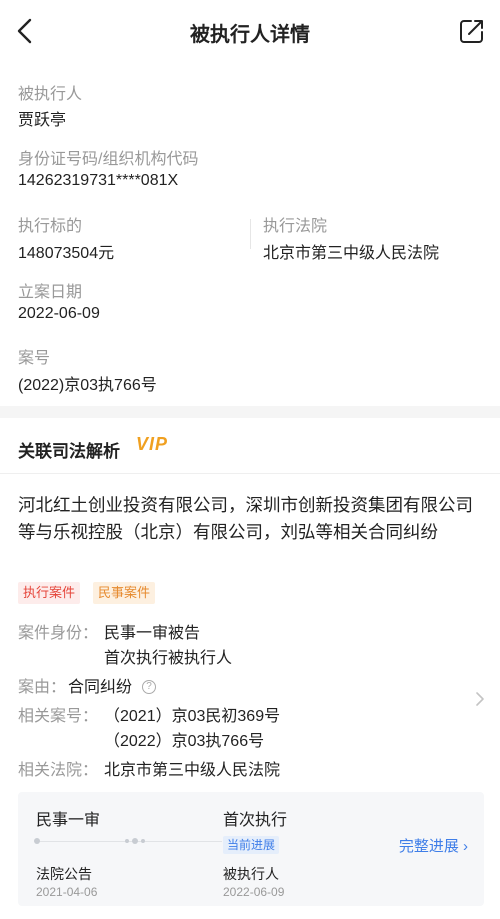  What do you see at coordinates (251, 845) in the screenshot?
I see `current-progress-badge: 当前进展` at bounding box center [251, 845].